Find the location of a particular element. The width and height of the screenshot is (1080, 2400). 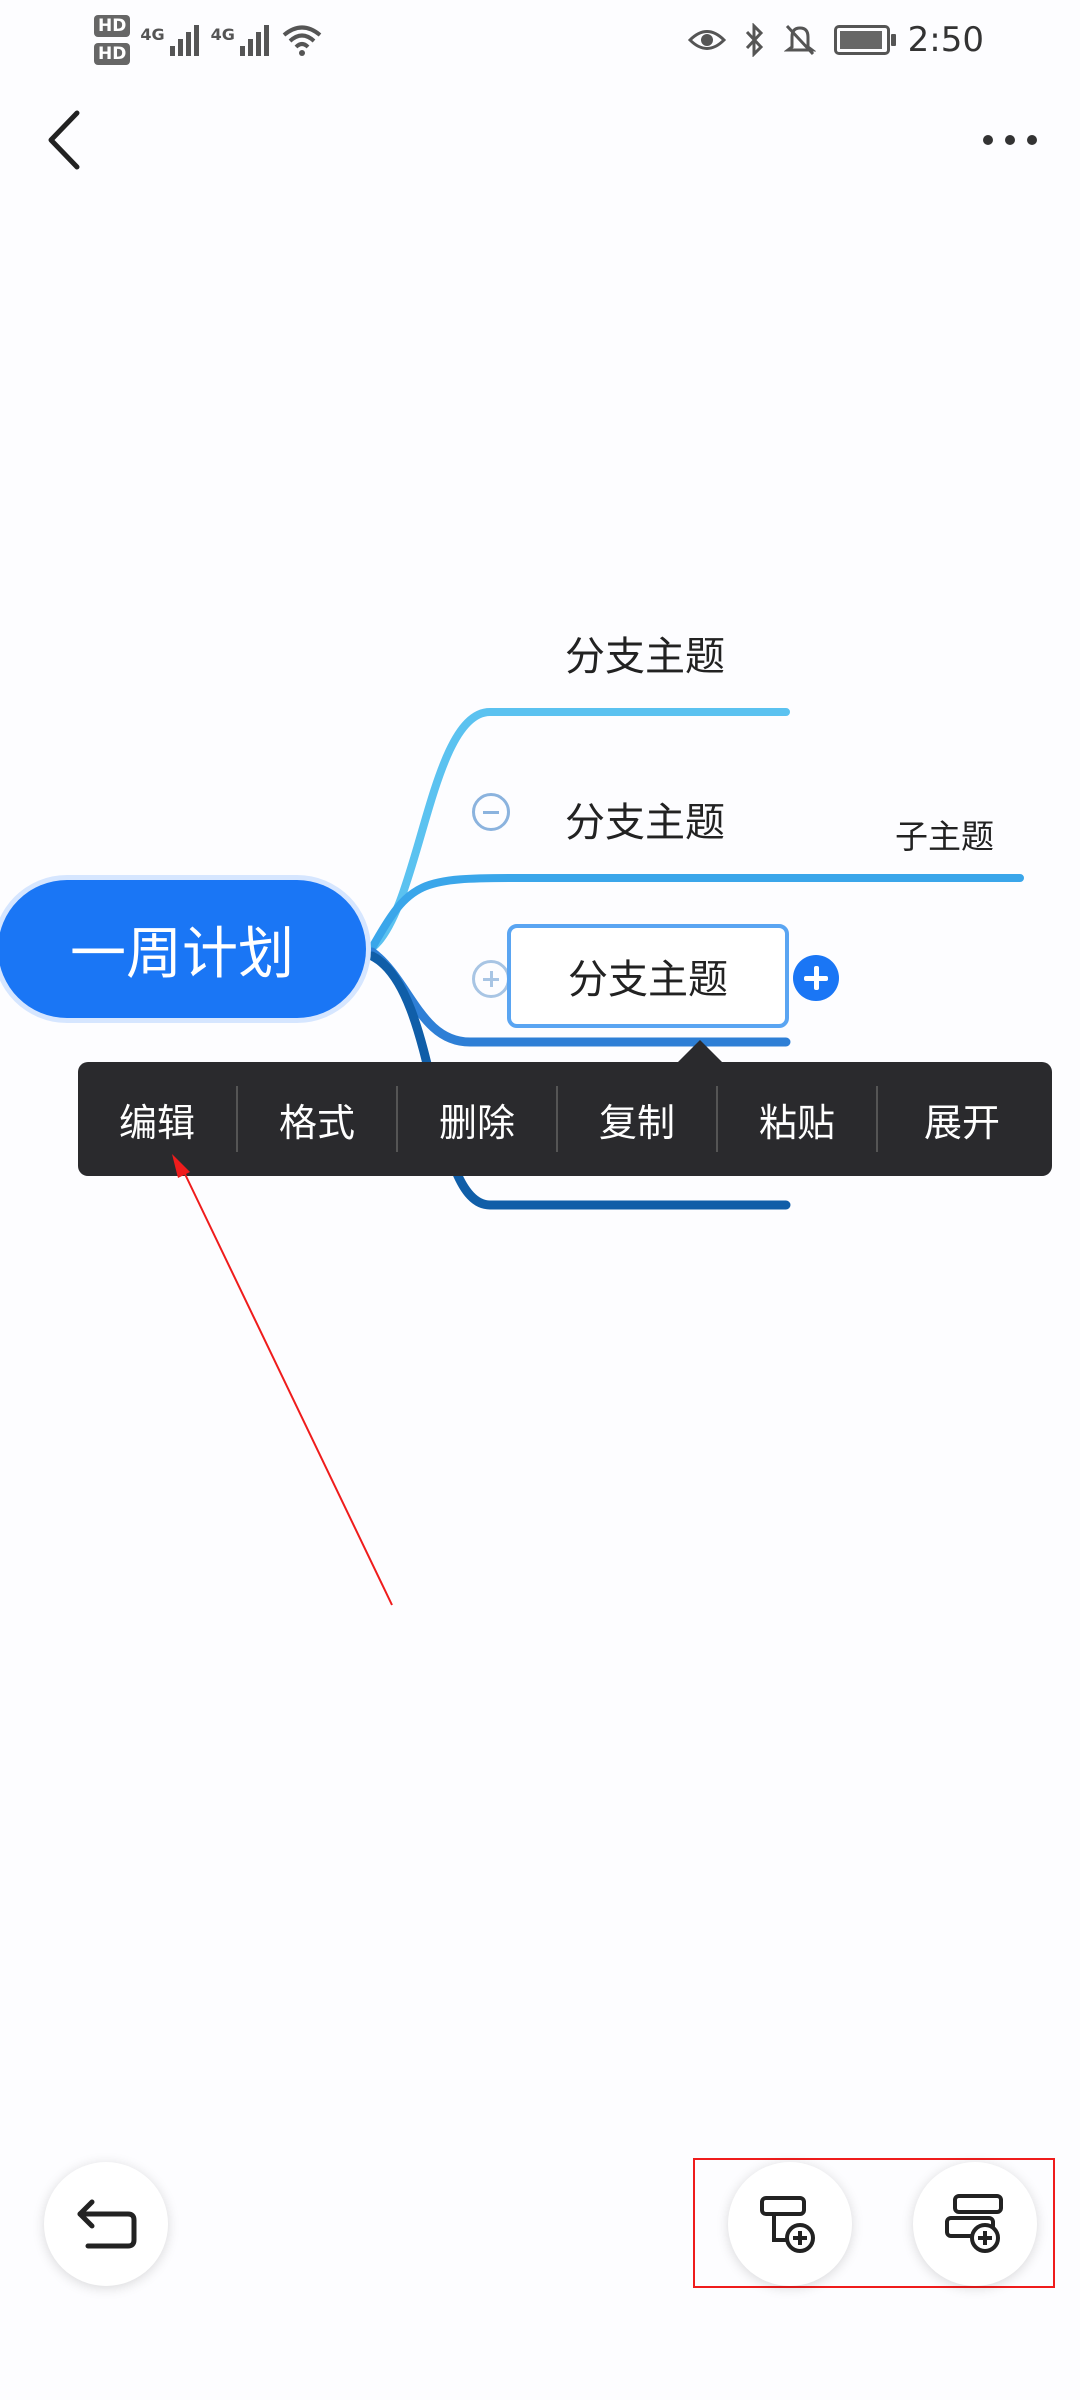

undo-button is located at coordinates (106, 2224).